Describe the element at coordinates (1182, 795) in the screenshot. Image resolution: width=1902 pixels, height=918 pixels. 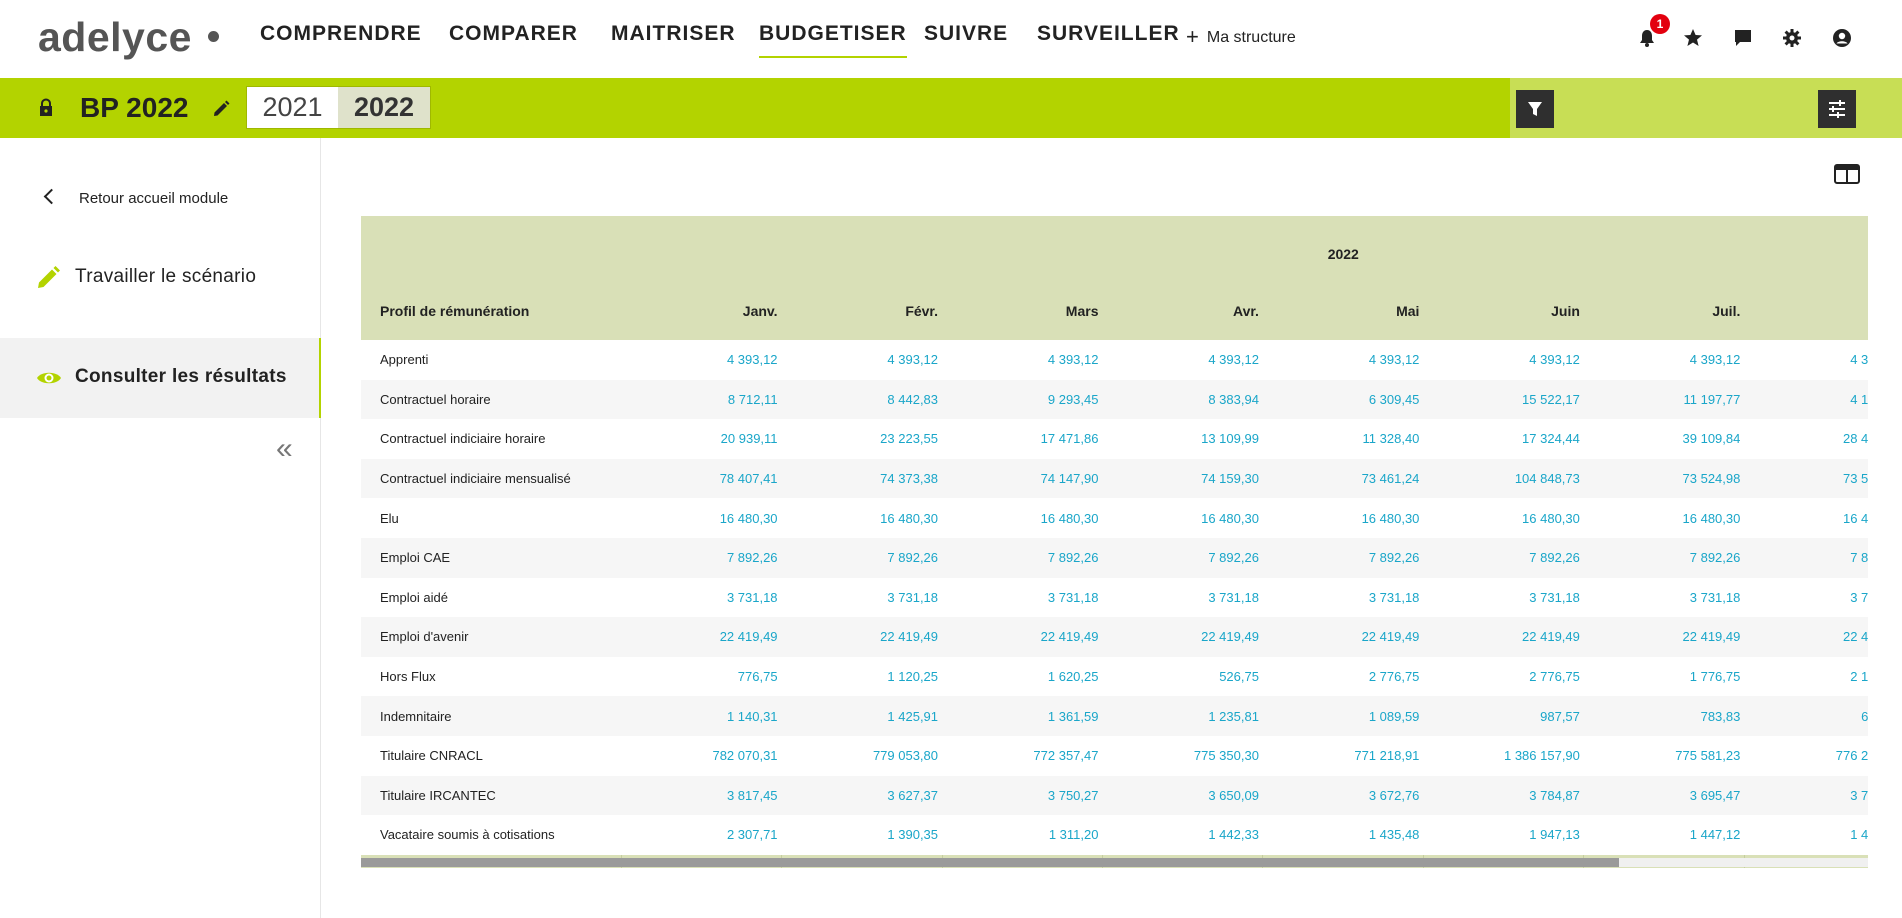
I see `value-cell: 3 650,09` at that location.